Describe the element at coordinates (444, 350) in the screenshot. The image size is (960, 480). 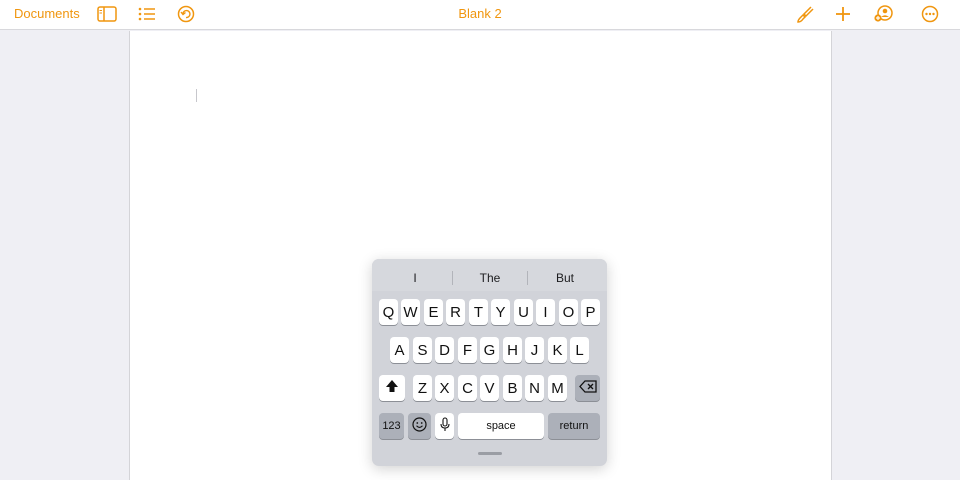
I see `key-d: D` at that location.